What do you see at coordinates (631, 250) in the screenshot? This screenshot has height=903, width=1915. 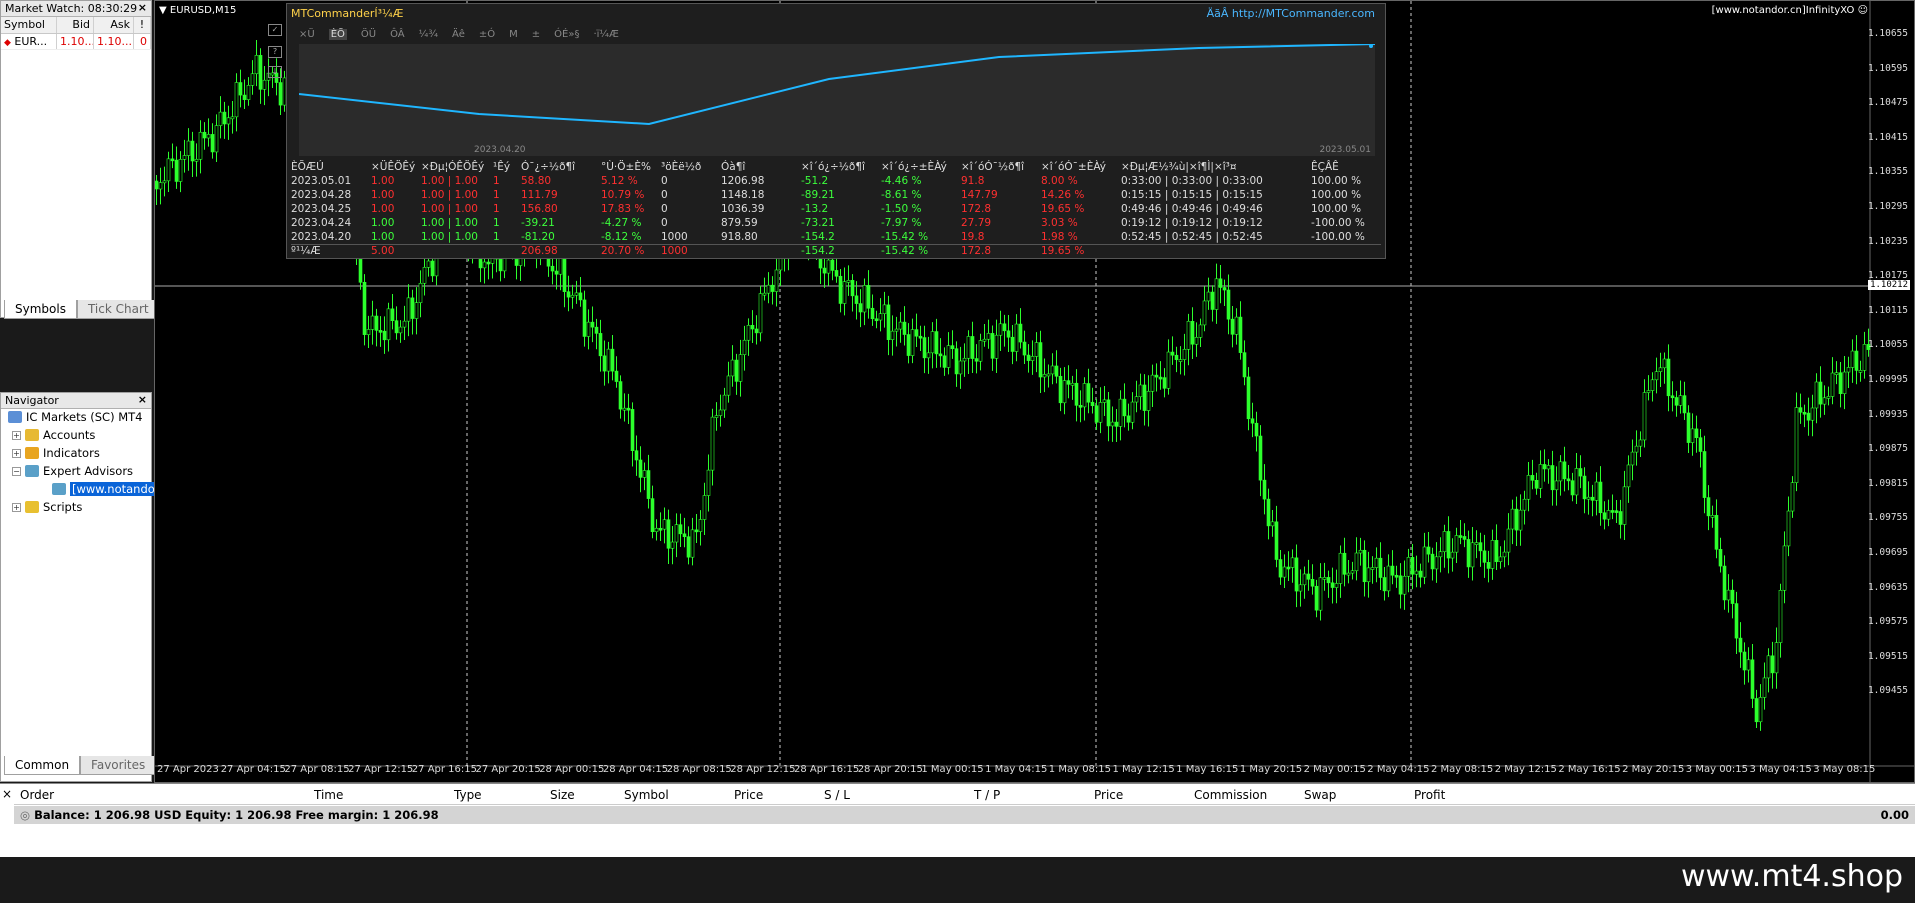 I see `mtc-cell: 20.70 %` at bounding box center [631, 250].